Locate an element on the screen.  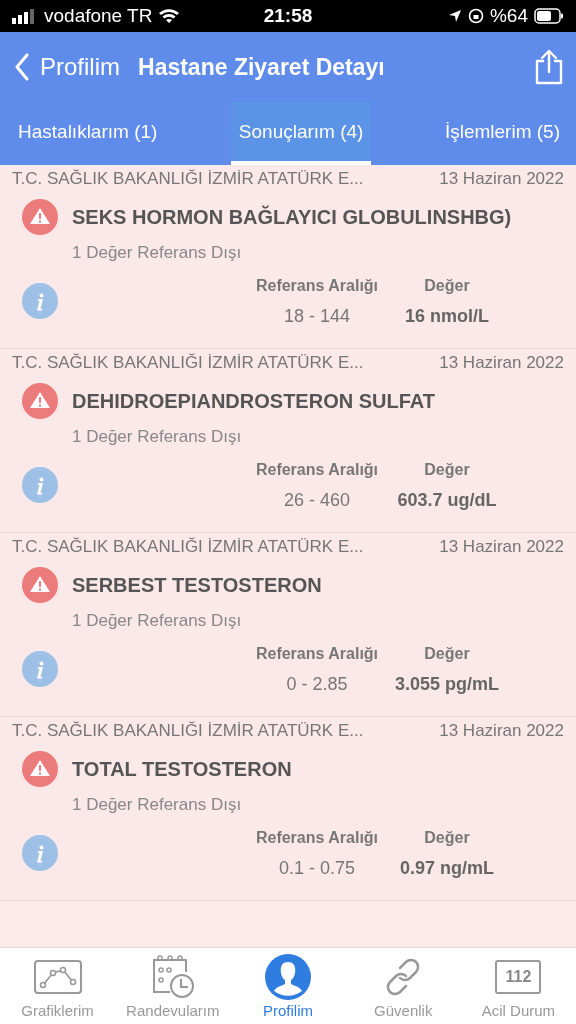
line-chart-icon is located at coordinates (57, 976).